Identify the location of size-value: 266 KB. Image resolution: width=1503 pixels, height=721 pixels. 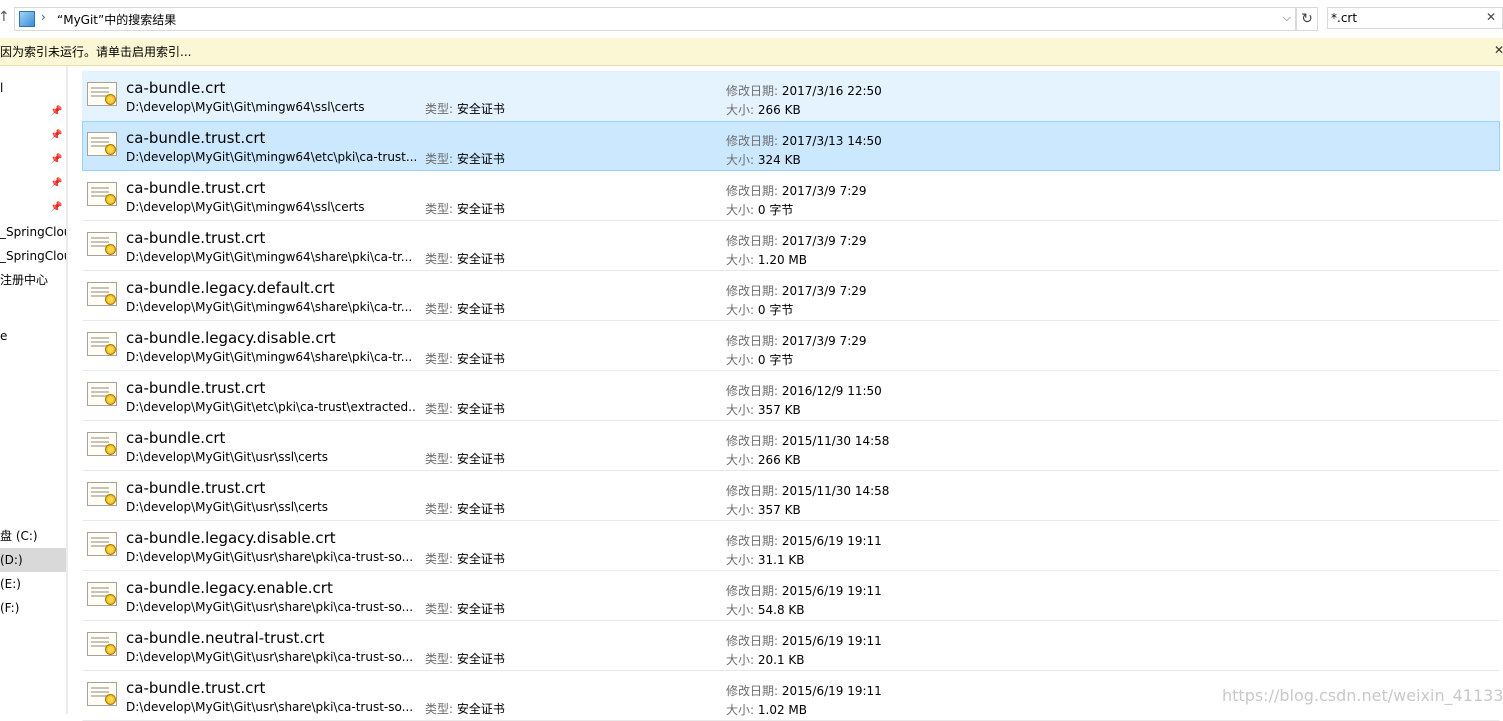
(779, 460).